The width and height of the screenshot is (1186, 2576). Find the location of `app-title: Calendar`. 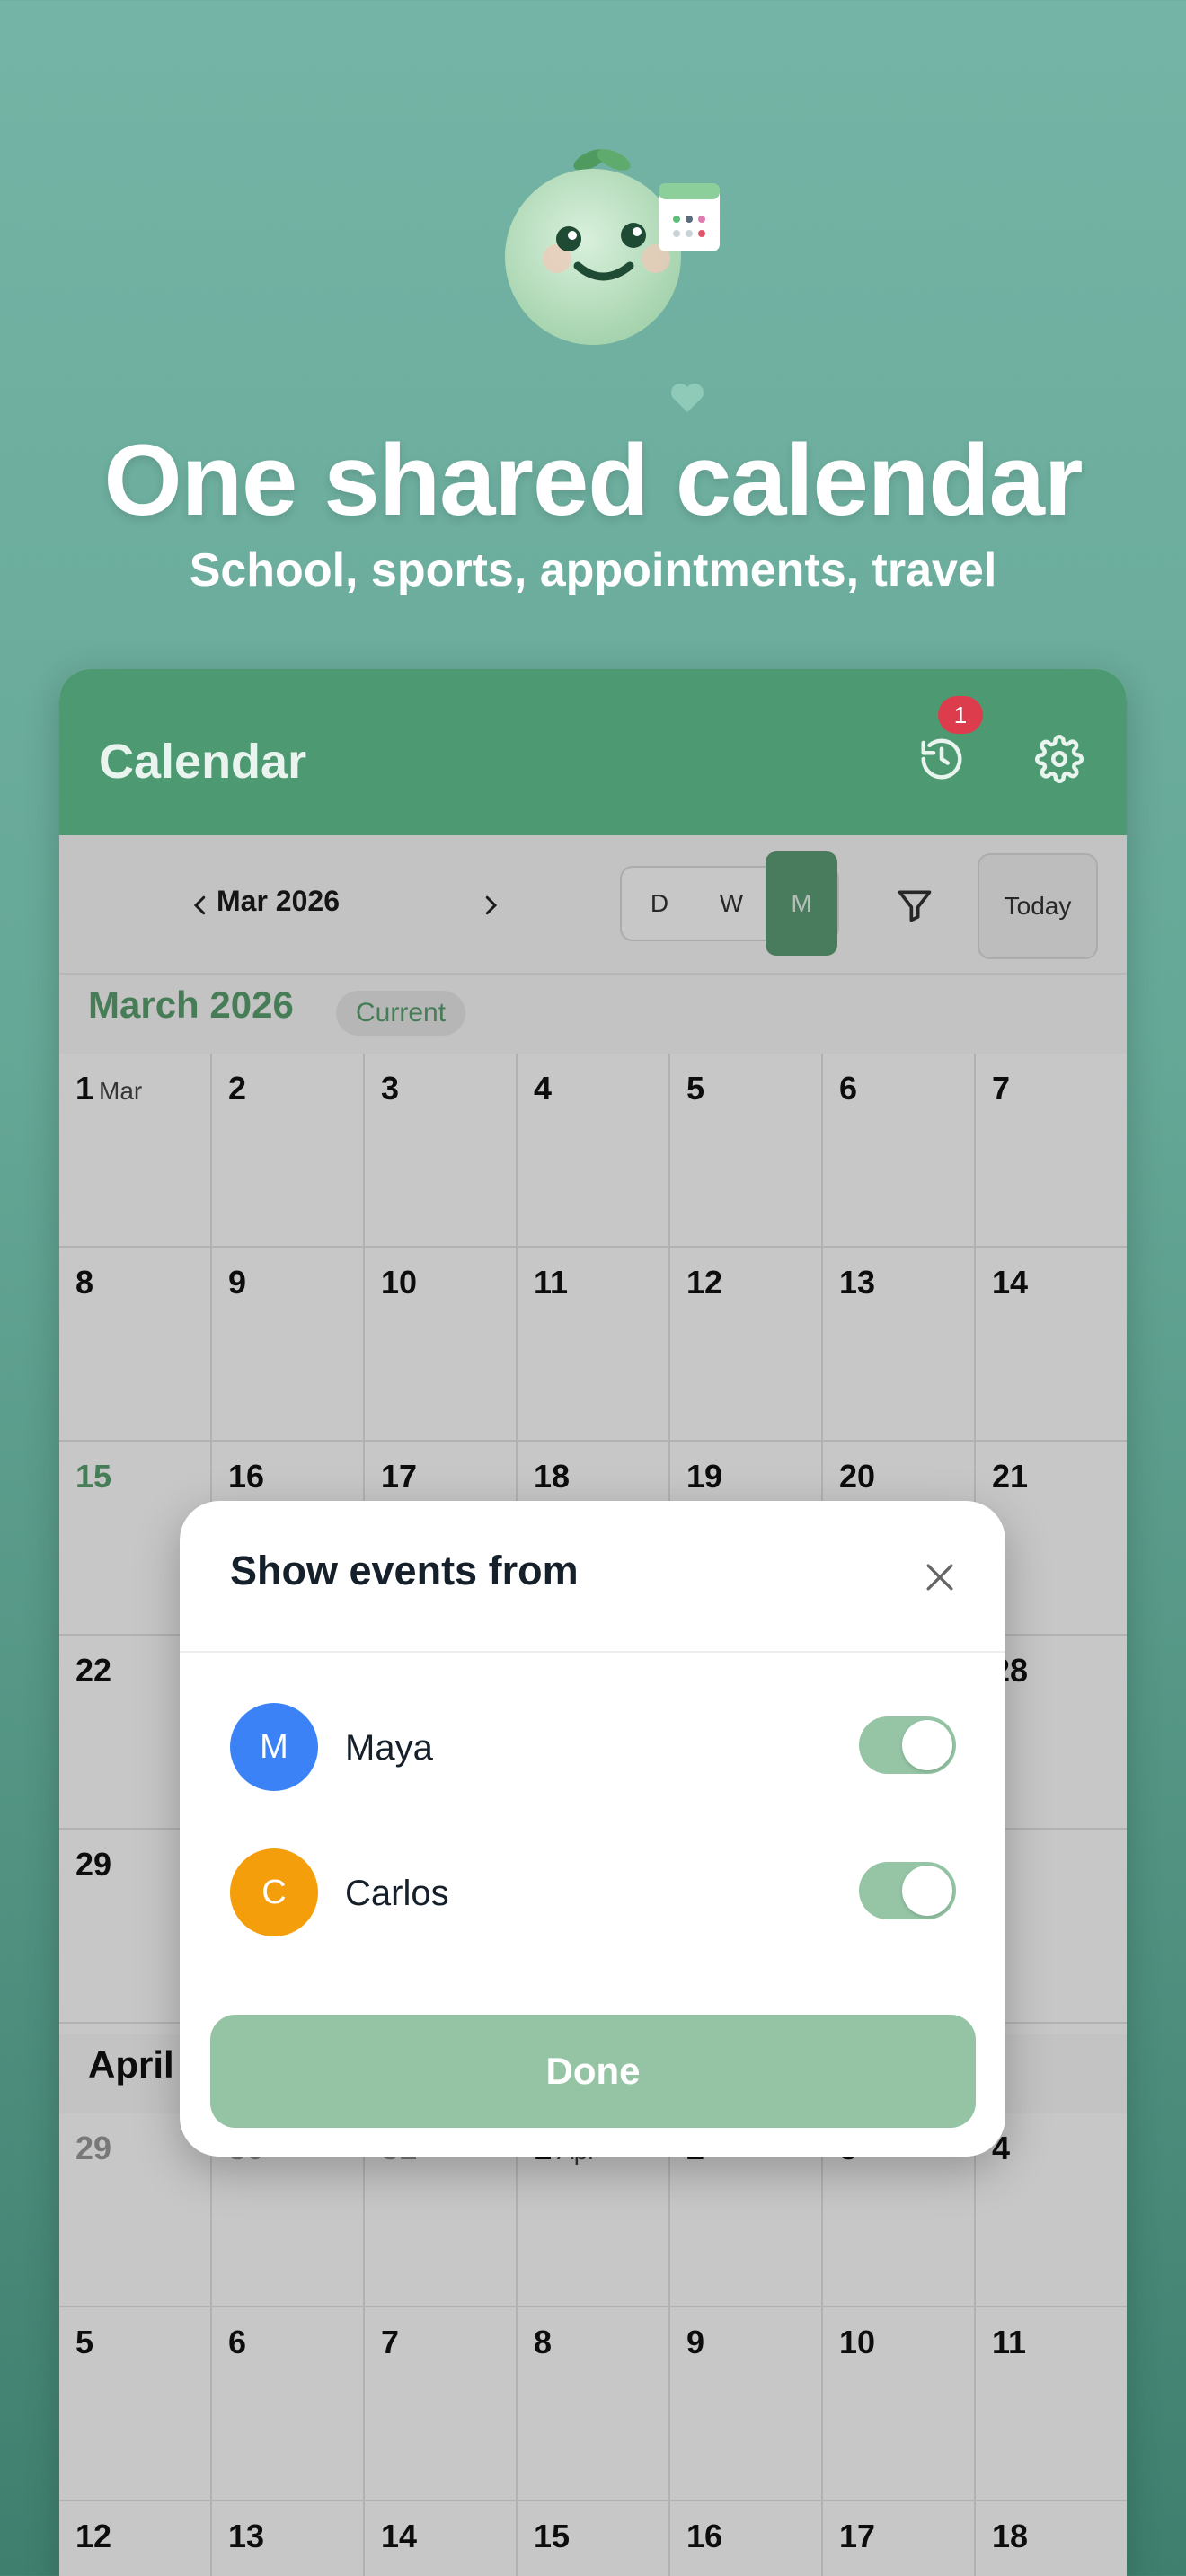

app-title: Calendar is located at coordinates (203, 762).